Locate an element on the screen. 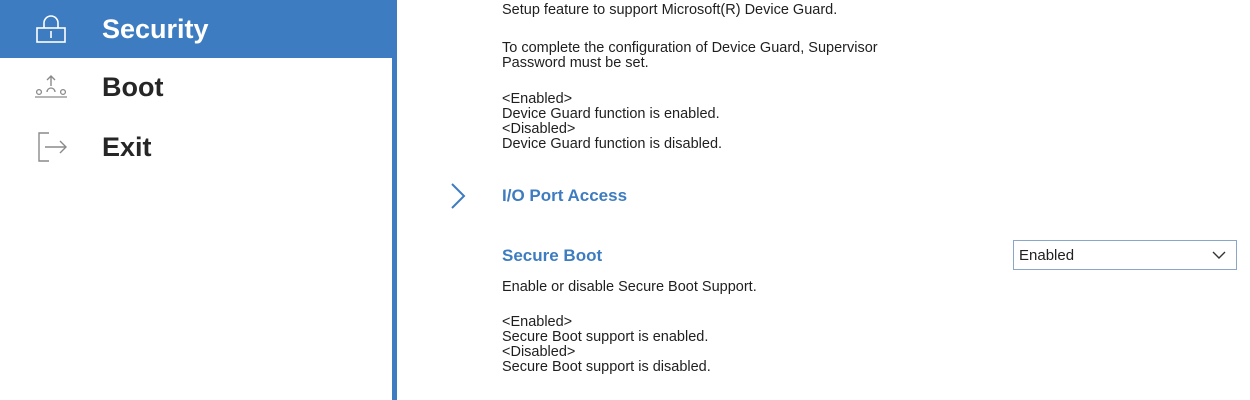 The height and width of the screenshot is (400, 1250). sidebar-item-label: Exit is located at coordinates (127, 146).